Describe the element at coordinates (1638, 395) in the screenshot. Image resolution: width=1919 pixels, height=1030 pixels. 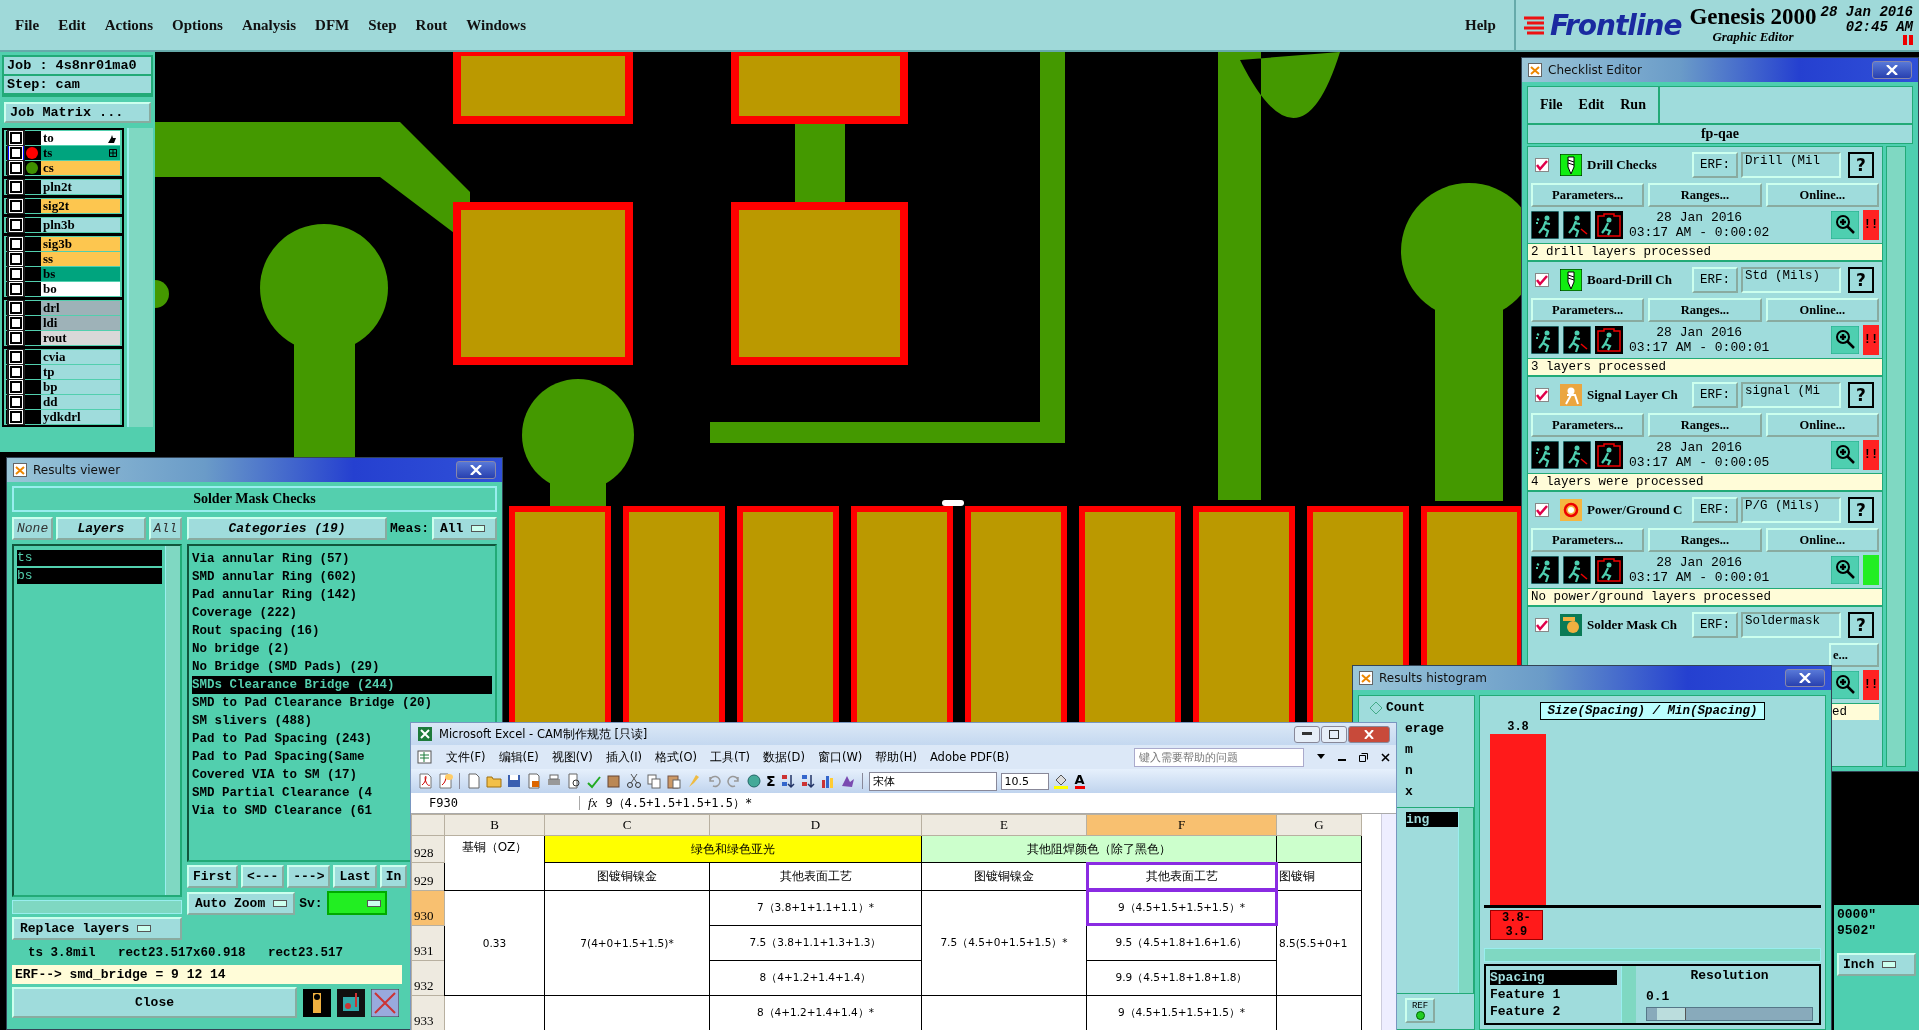
I see `check-name: Signal Layer Ch` at that location.